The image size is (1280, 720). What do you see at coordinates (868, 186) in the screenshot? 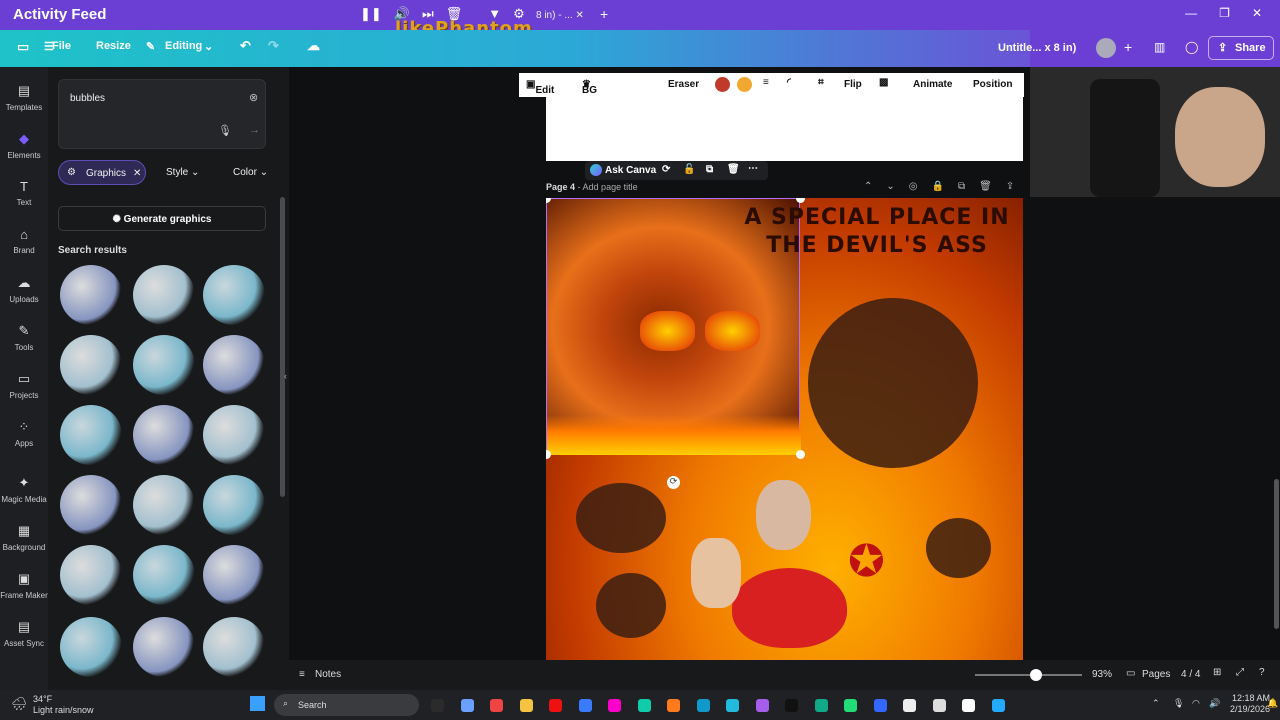
I see `chevron-up-icon: ⌃` at bounding box center [868, 186].